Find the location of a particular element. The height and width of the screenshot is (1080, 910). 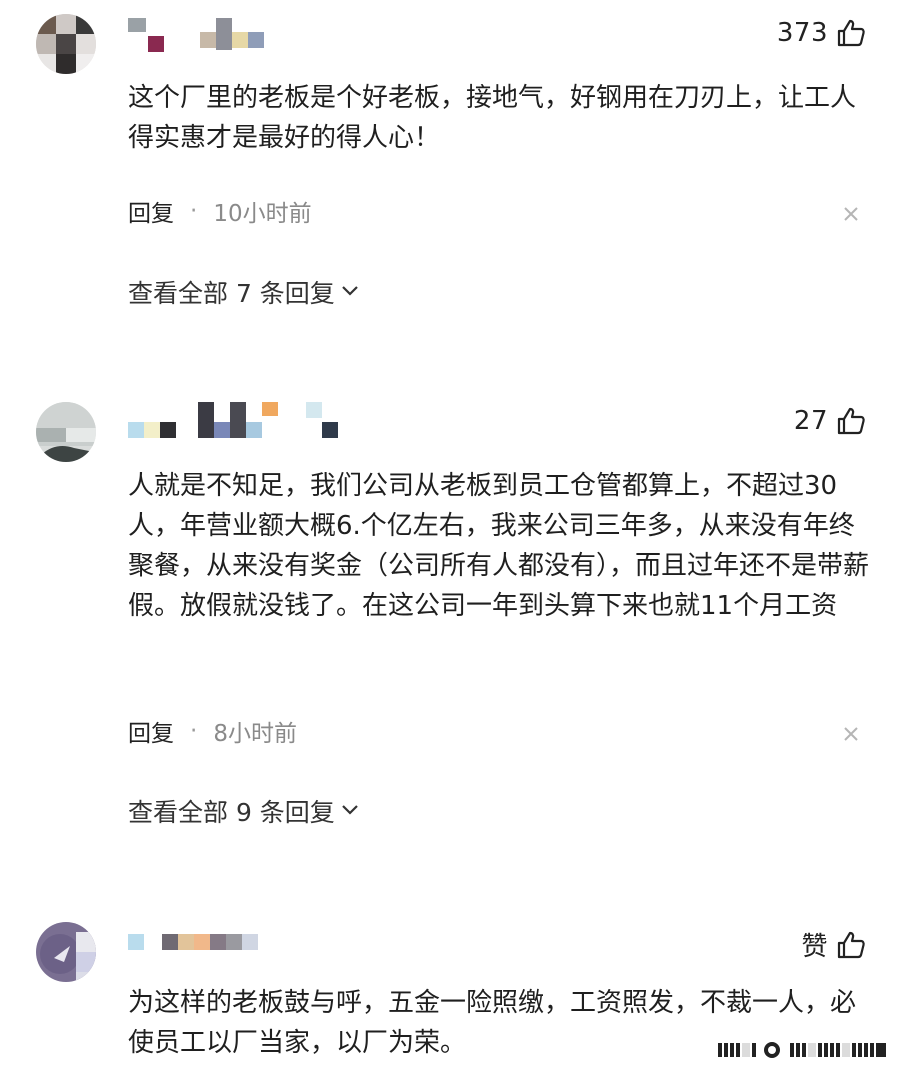

view-all-replies-button: 查看全部 9 条回复 is located at coordinates (244, 811).